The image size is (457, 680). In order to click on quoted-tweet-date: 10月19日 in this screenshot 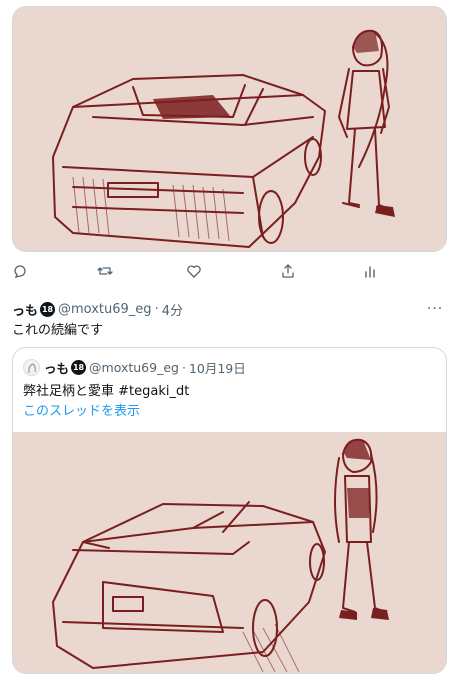, I will do `click(217, 367)`.